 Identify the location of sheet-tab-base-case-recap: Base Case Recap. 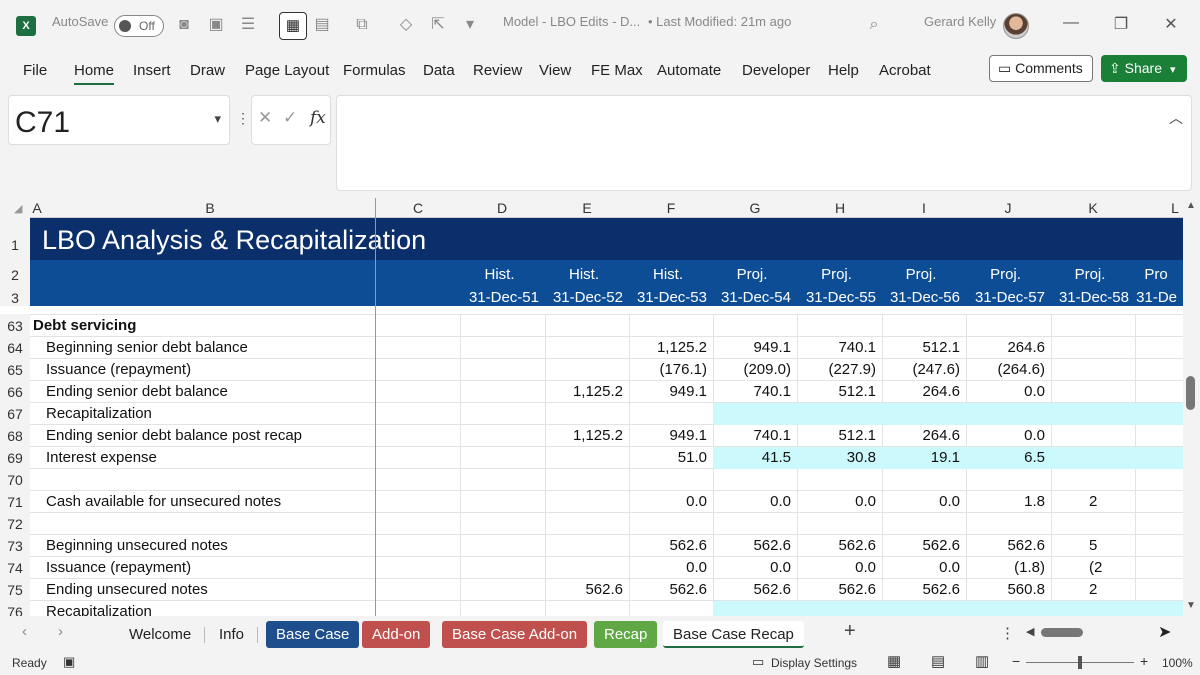
(733, 634).